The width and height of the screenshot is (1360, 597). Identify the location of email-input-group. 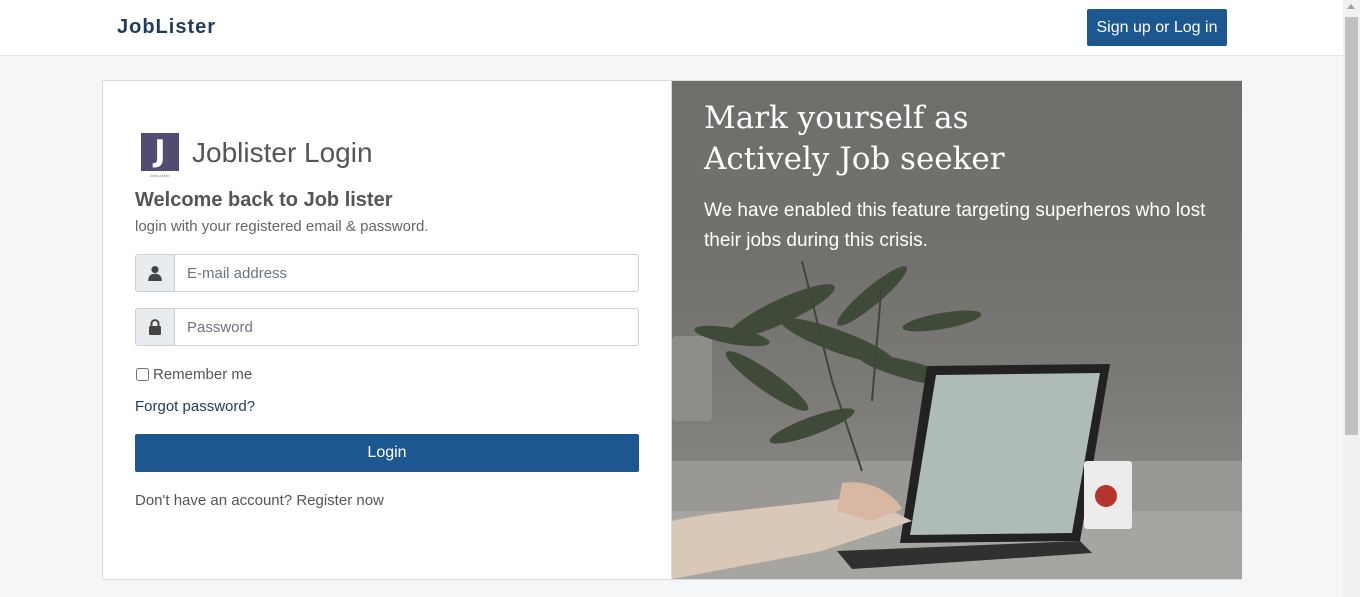
(387, 273).